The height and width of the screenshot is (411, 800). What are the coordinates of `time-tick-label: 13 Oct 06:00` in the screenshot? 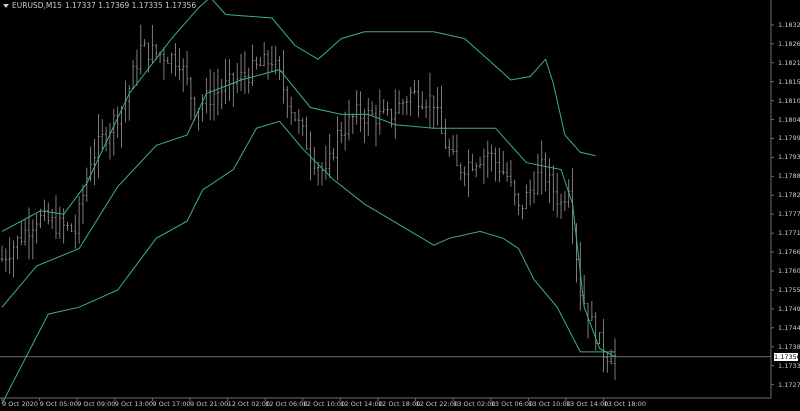 It's located at (512, 404).